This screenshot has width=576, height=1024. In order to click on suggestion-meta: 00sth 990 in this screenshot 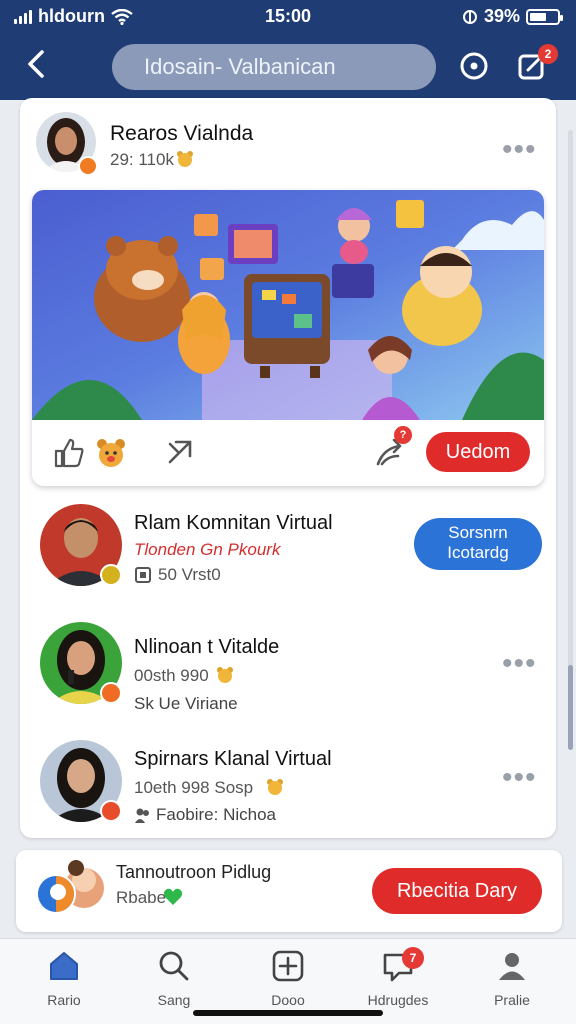, I will do `click(171, 675)`.